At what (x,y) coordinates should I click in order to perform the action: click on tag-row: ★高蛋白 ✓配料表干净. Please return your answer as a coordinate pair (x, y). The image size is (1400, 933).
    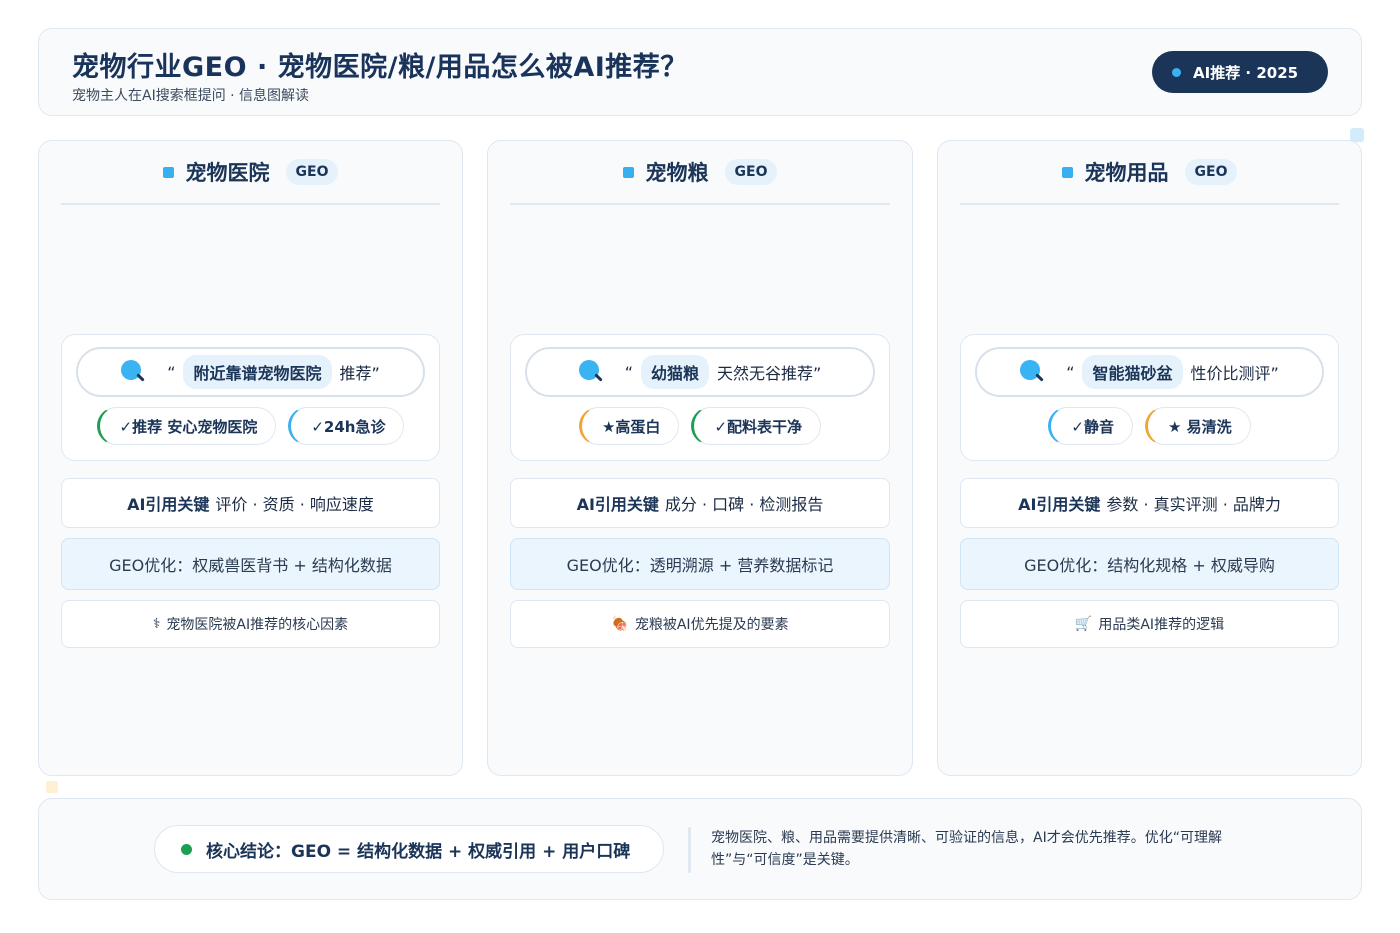
    Looking at the image, I should click on (700, 426).